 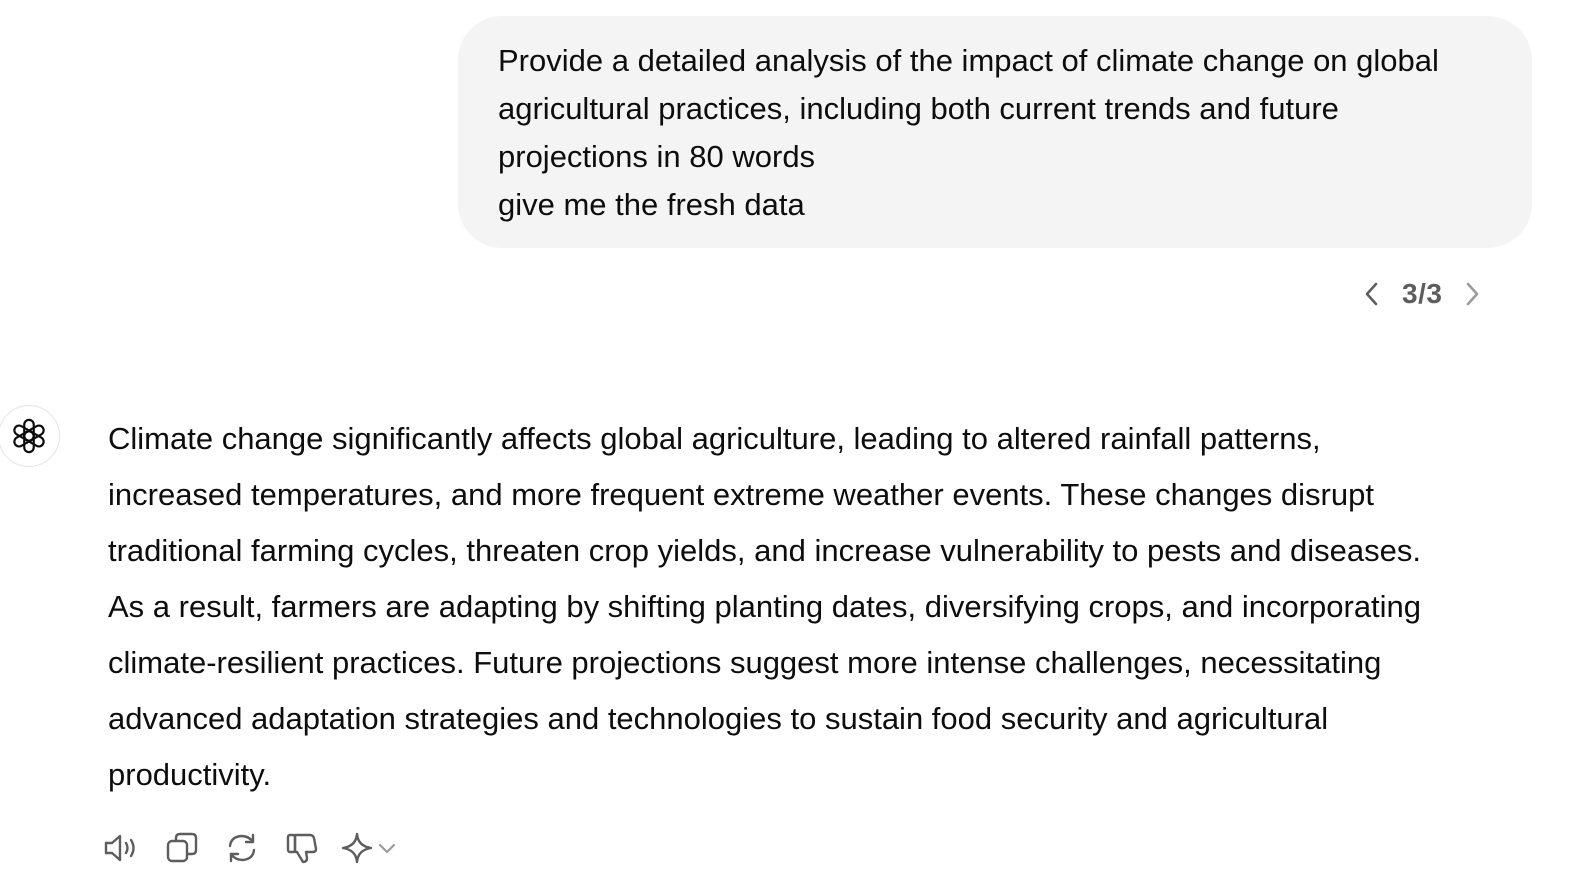 I want to click on user-message-line: give me the fresh data, so click(x=651, y=204).